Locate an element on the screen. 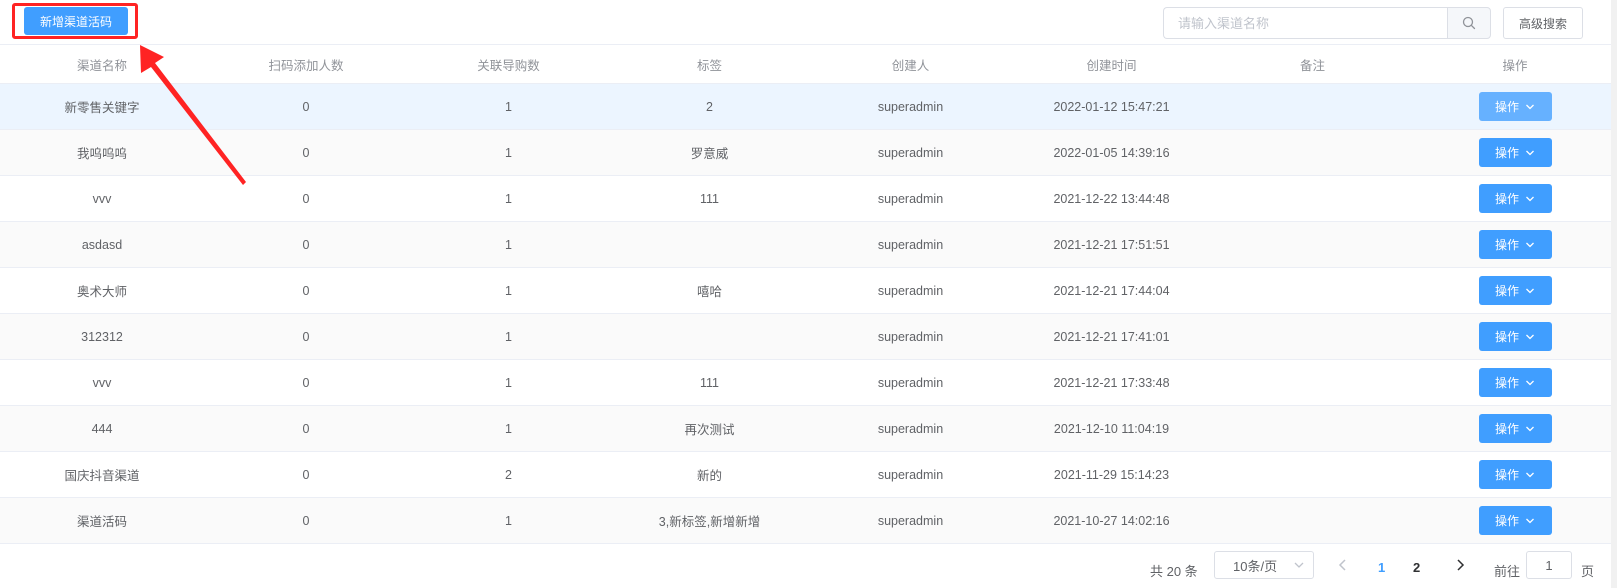 The image size is (1617, 588). cell-created-time: 2021-10-27 14:02:16 is located at coordinates (1111, 520).